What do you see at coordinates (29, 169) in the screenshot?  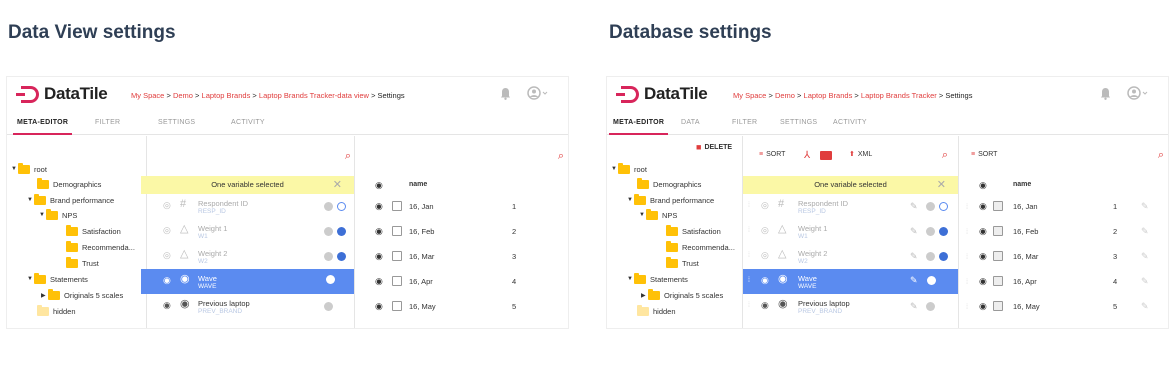 I see `tree-item-root: ▼ root` at bounding box center [29, 169].